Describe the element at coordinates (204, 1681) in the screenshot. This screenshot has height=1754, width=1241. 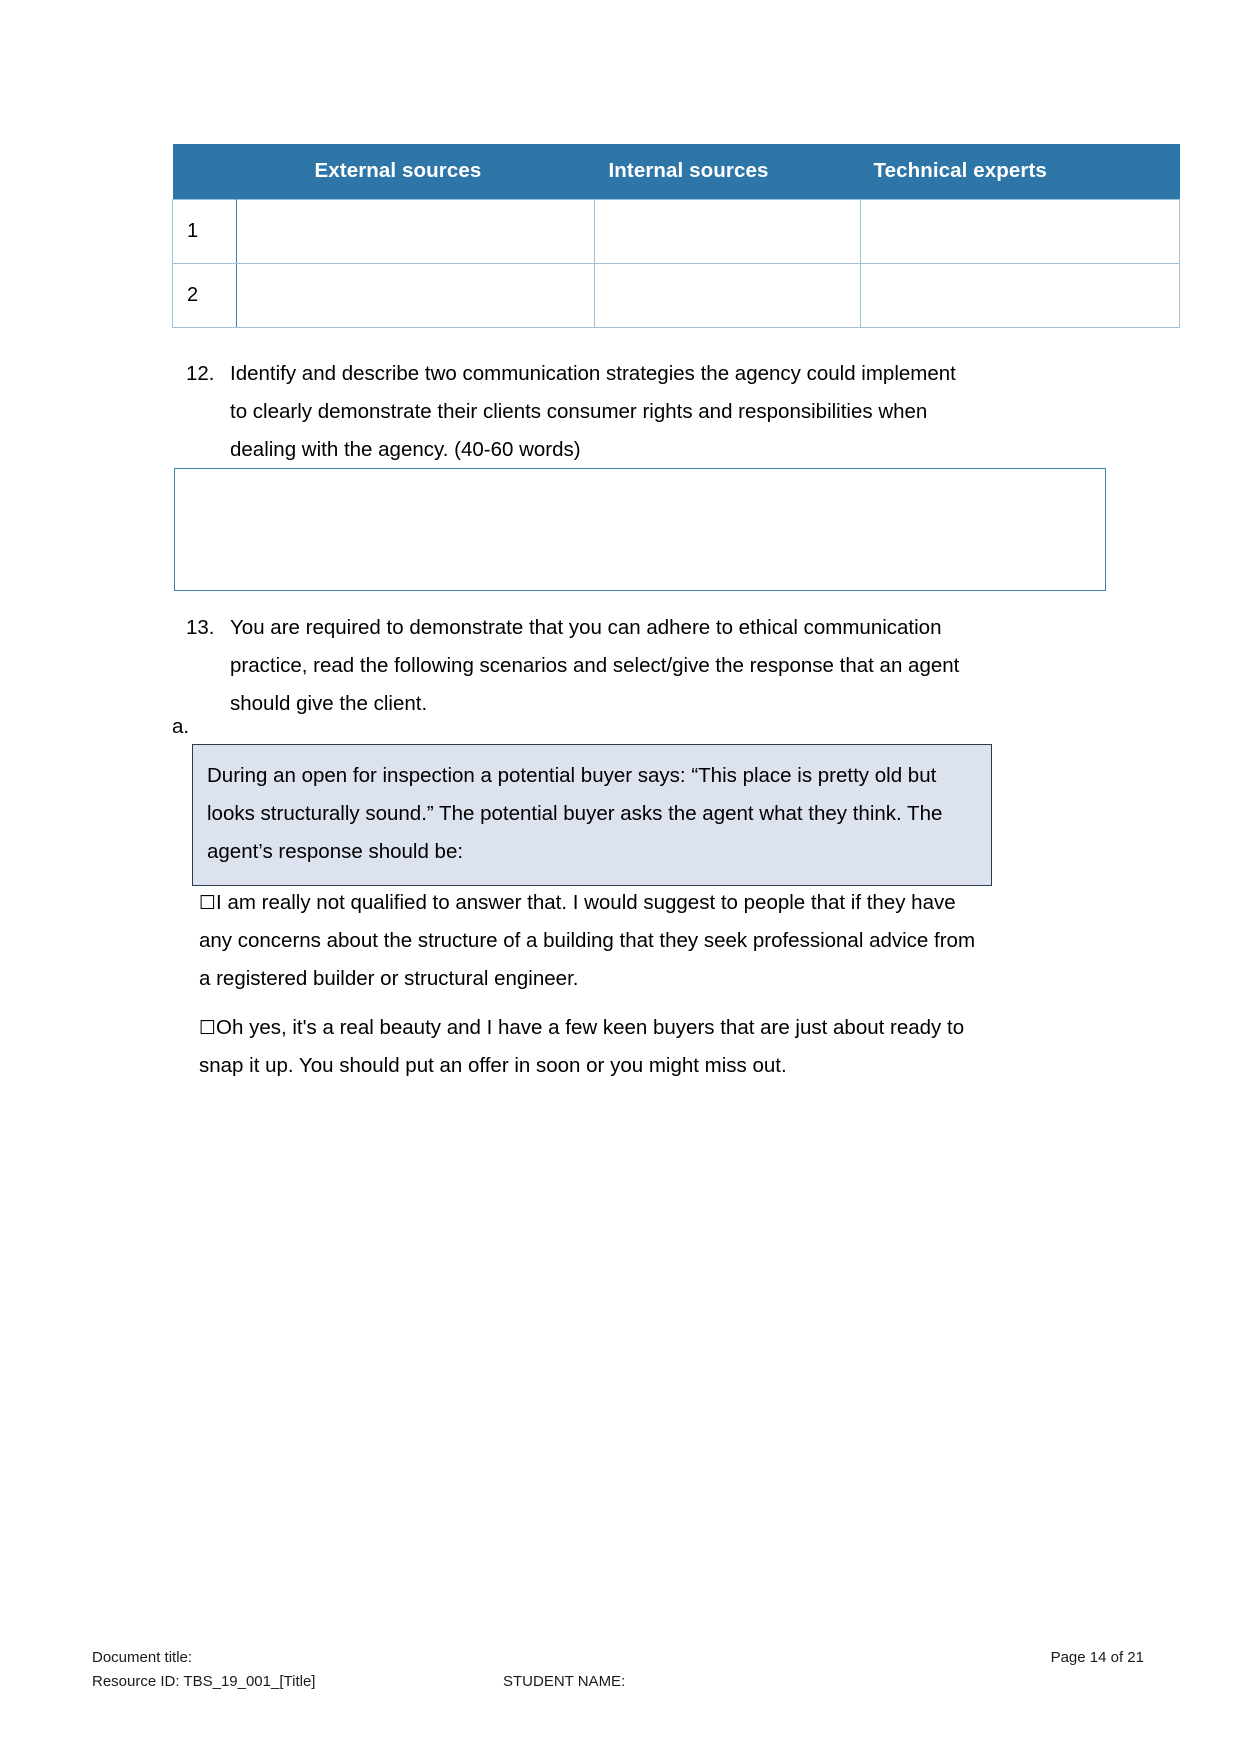
I see `footer-resource-id: Resource ID: TBS_19_001_[Title]` at that location.